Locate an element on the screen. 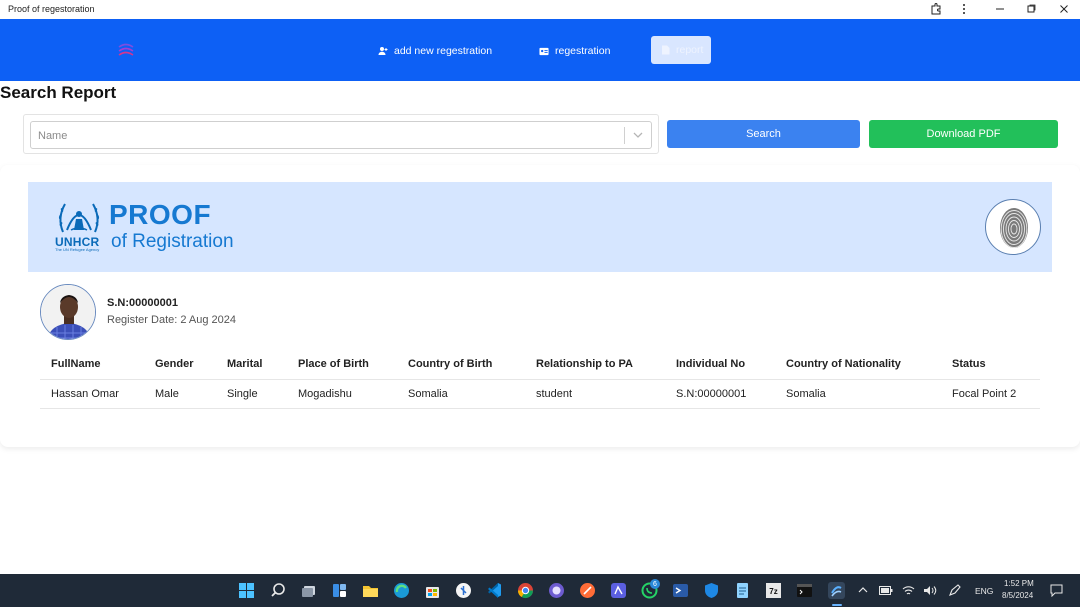 This screenshot has height=607, width=1080. clock-date: 8/5/2024 is located at coordinates (1017, 595).